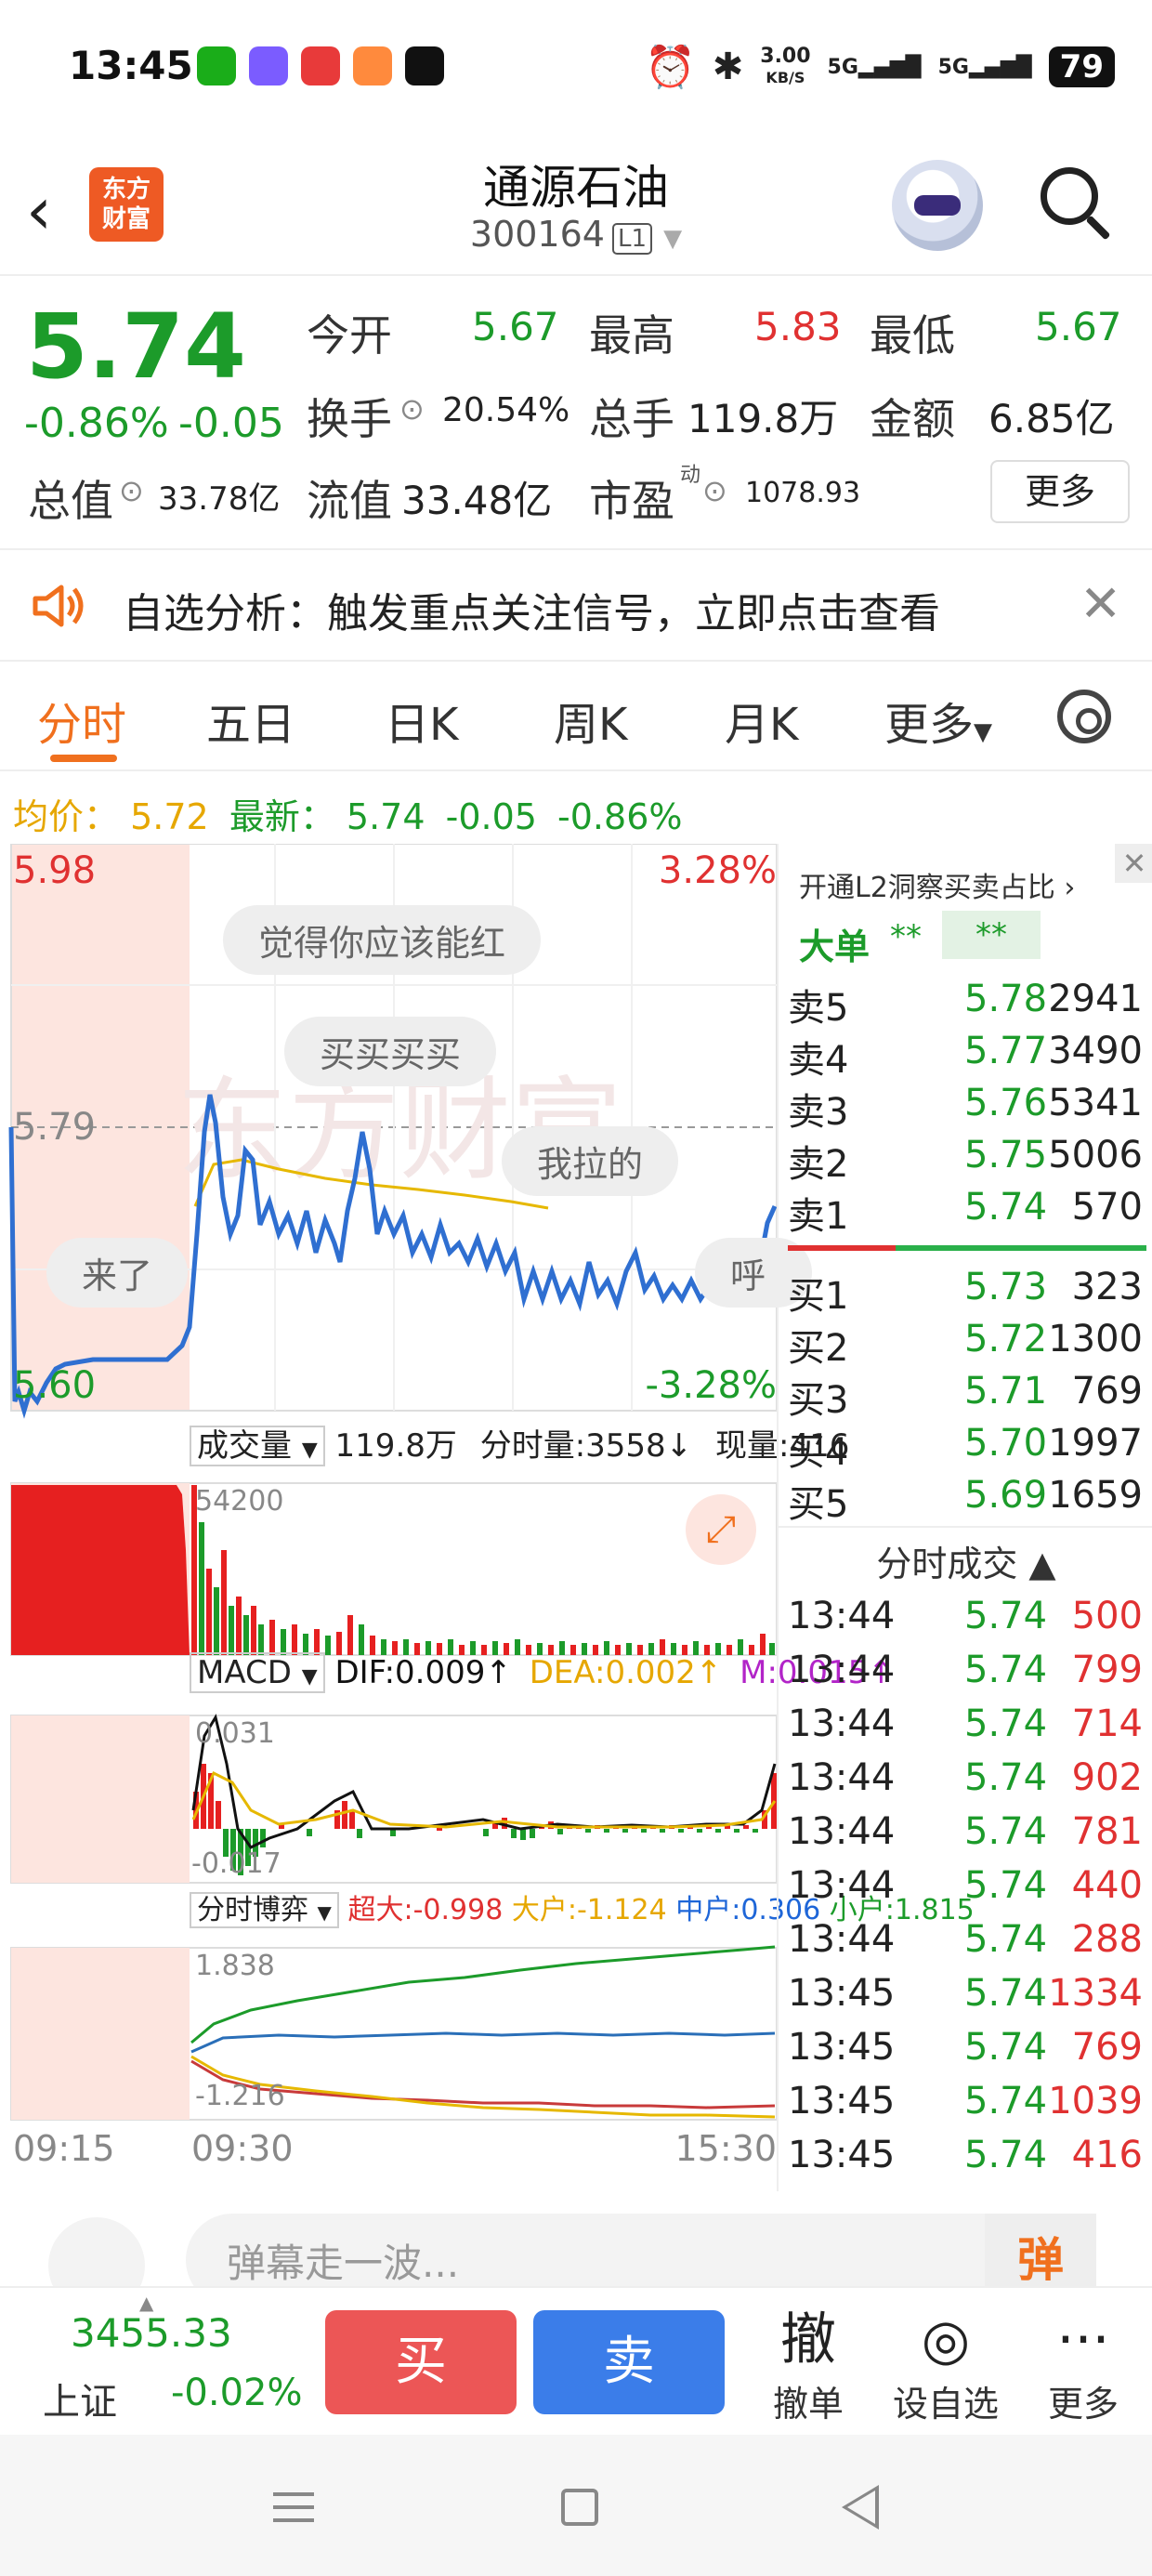  What do you see at coordinates (763, 418) in the screenshot?
I see `volume-value: 119.8万` at bounding box center [763, 418].